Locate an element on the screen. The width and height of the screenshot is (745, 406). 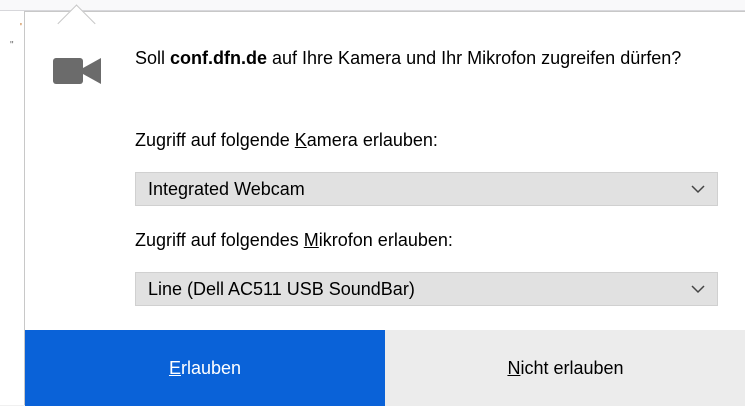
deny-button: Nicht erlauben is located at coordinates (565, 368).